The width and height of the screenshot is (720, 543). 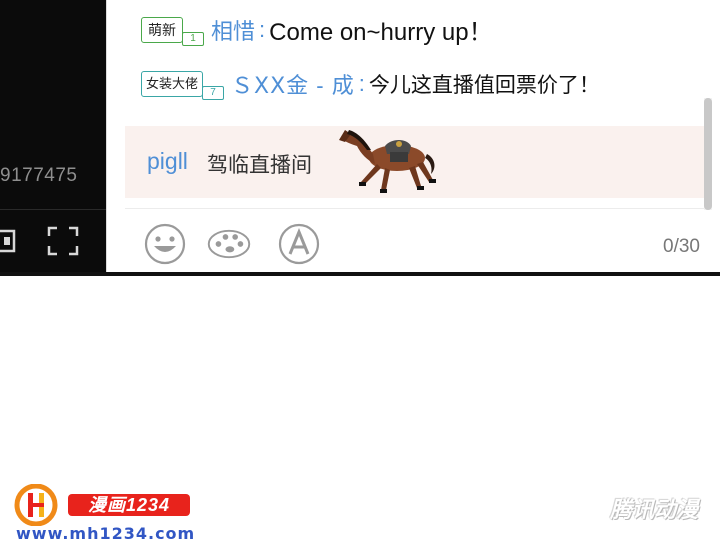 I want to click on fan-badge-level: 7, so click(x=213, y=93).